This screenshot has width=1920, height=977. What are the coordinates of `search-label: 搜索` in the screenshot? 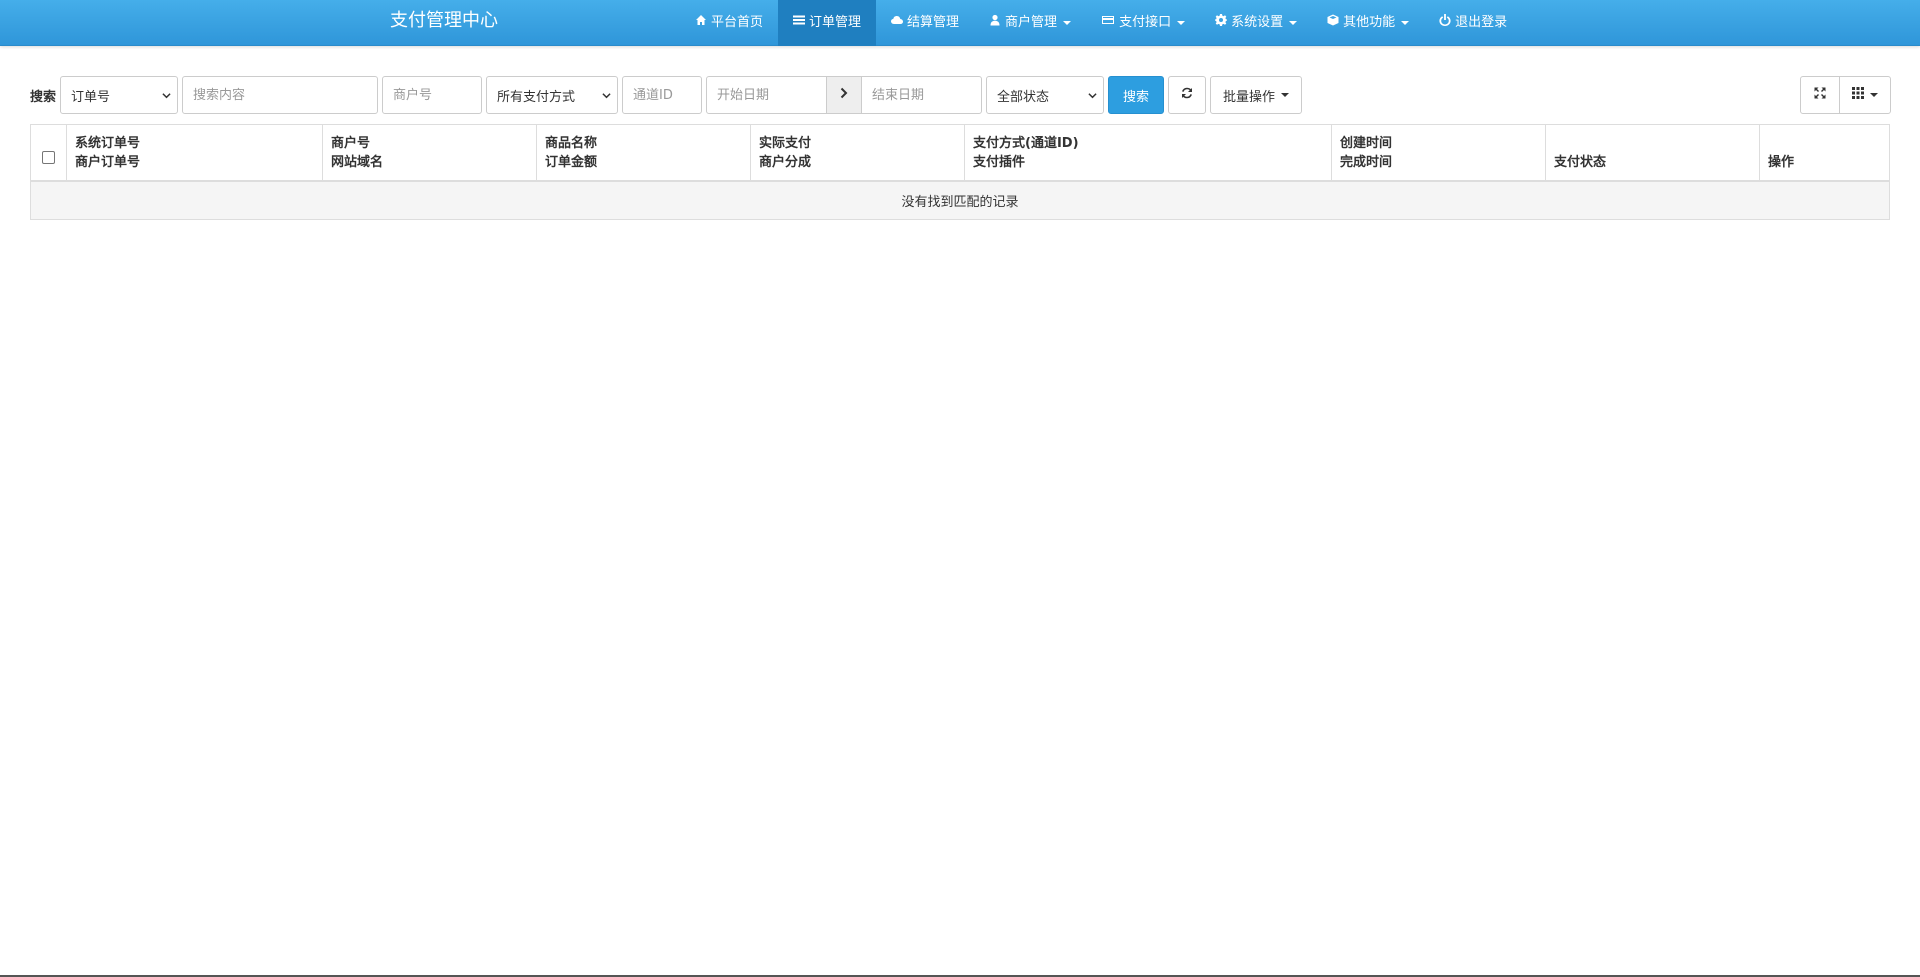 It's located at (43, 97).